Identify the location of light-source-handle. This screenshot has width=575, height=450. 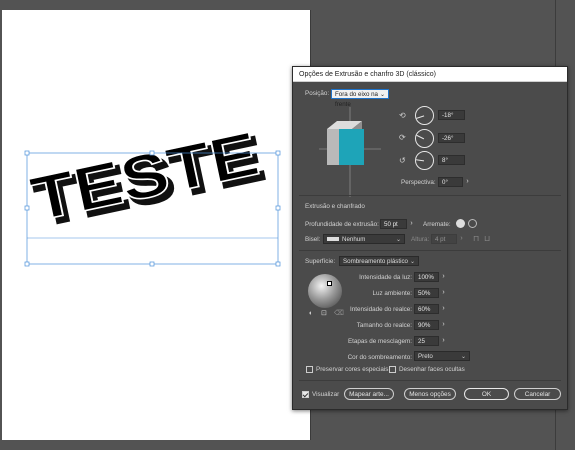
(329, 283).